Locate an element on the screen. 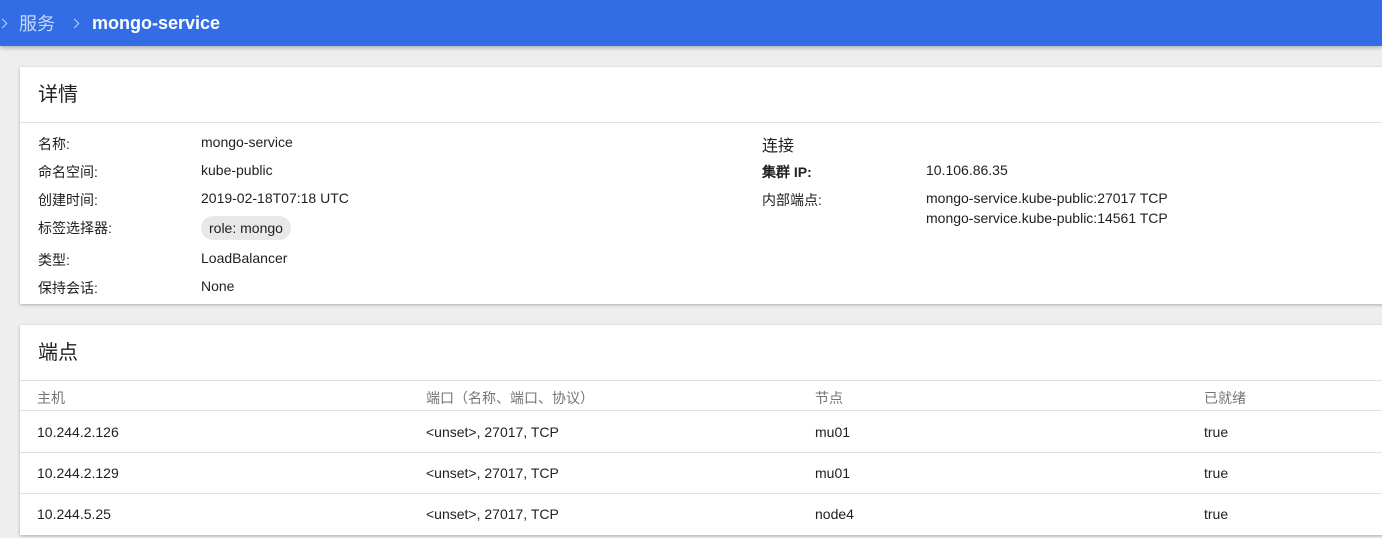  field-label-name: 名称: is located at coordinates (54, 144).